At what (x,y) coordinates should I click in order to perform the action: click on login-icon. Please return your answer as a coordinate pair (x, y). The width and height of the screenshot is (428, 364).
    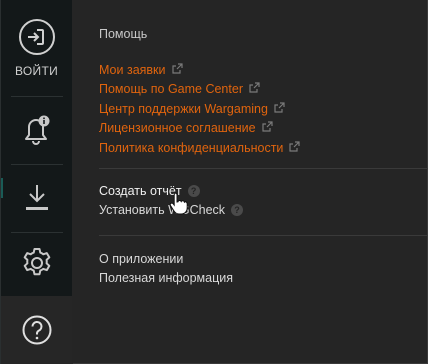
    Looking at the image, I should click on (37, 37).